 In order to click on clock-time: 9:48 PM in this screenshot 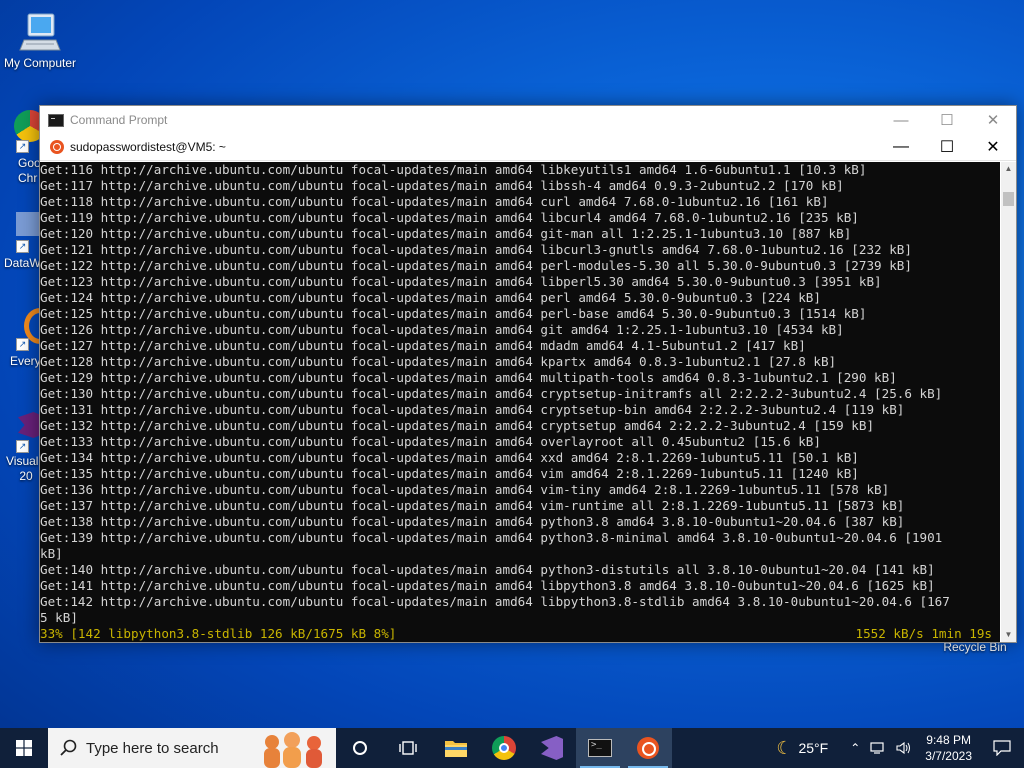, I will do `click(948, 740)`.